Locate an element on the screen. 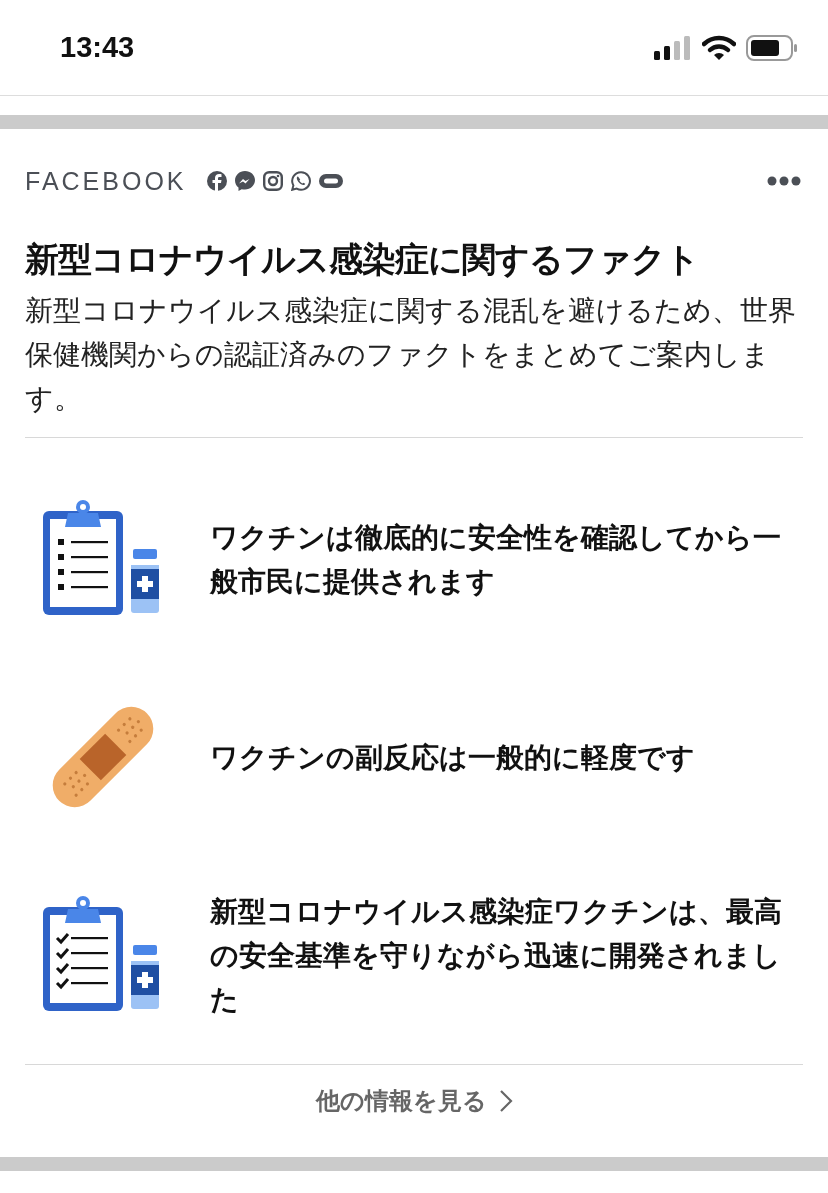 Image resolution: width=828 pixels, height=1193 pixels. pill-icon is located at coordinates (330, 181).